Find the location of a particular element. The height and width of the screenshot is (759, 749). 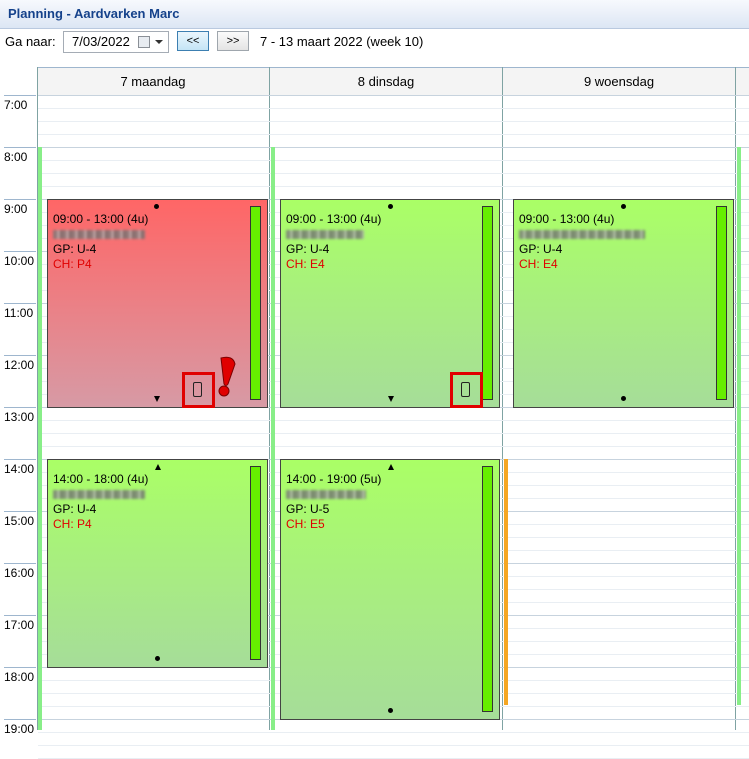

hour-label: 9:00 is located at coordinates (16, 209).